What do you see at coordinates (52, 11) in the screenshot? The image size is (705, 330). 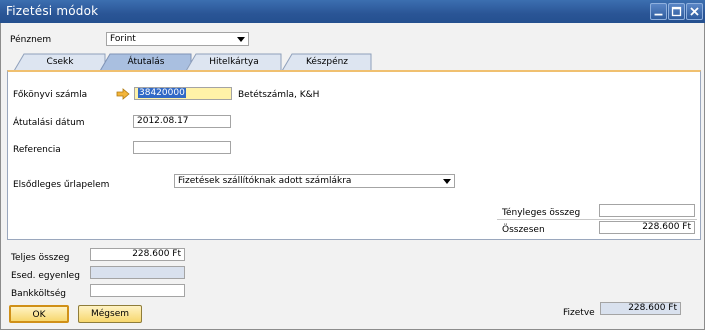 I see `window-title: Fizetési módok` at bounding box center [52, 11].